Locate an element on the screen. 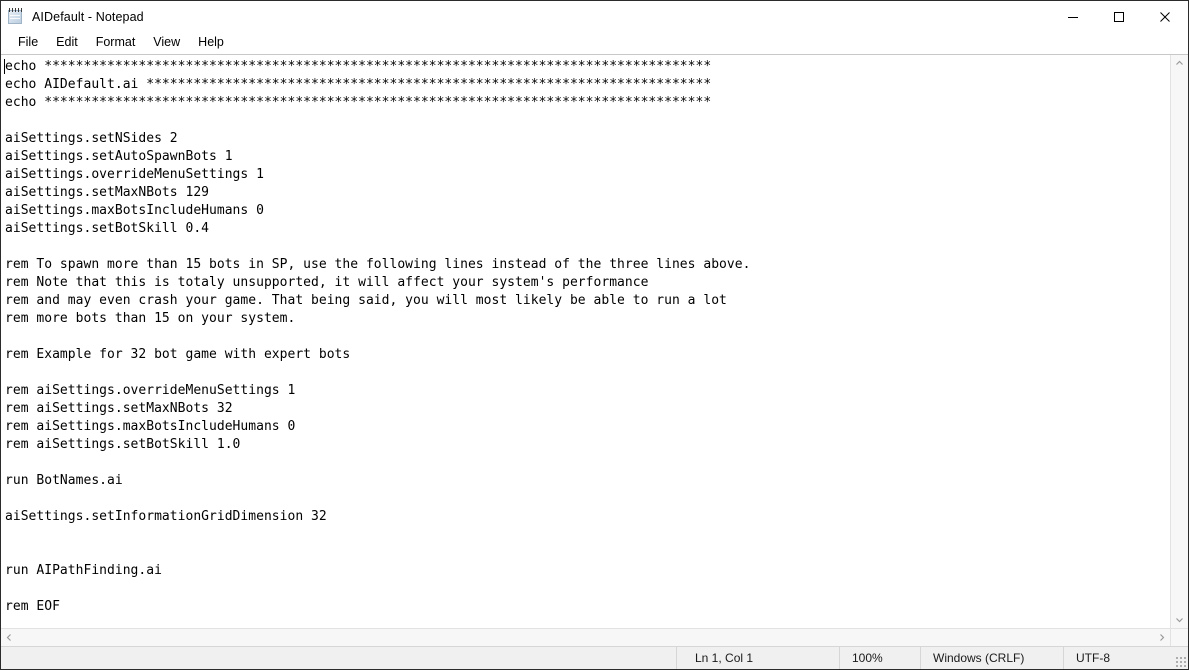 The width and height of the screenshot is (1189, 670). notepad-icon is located at coordinates (15, 16).